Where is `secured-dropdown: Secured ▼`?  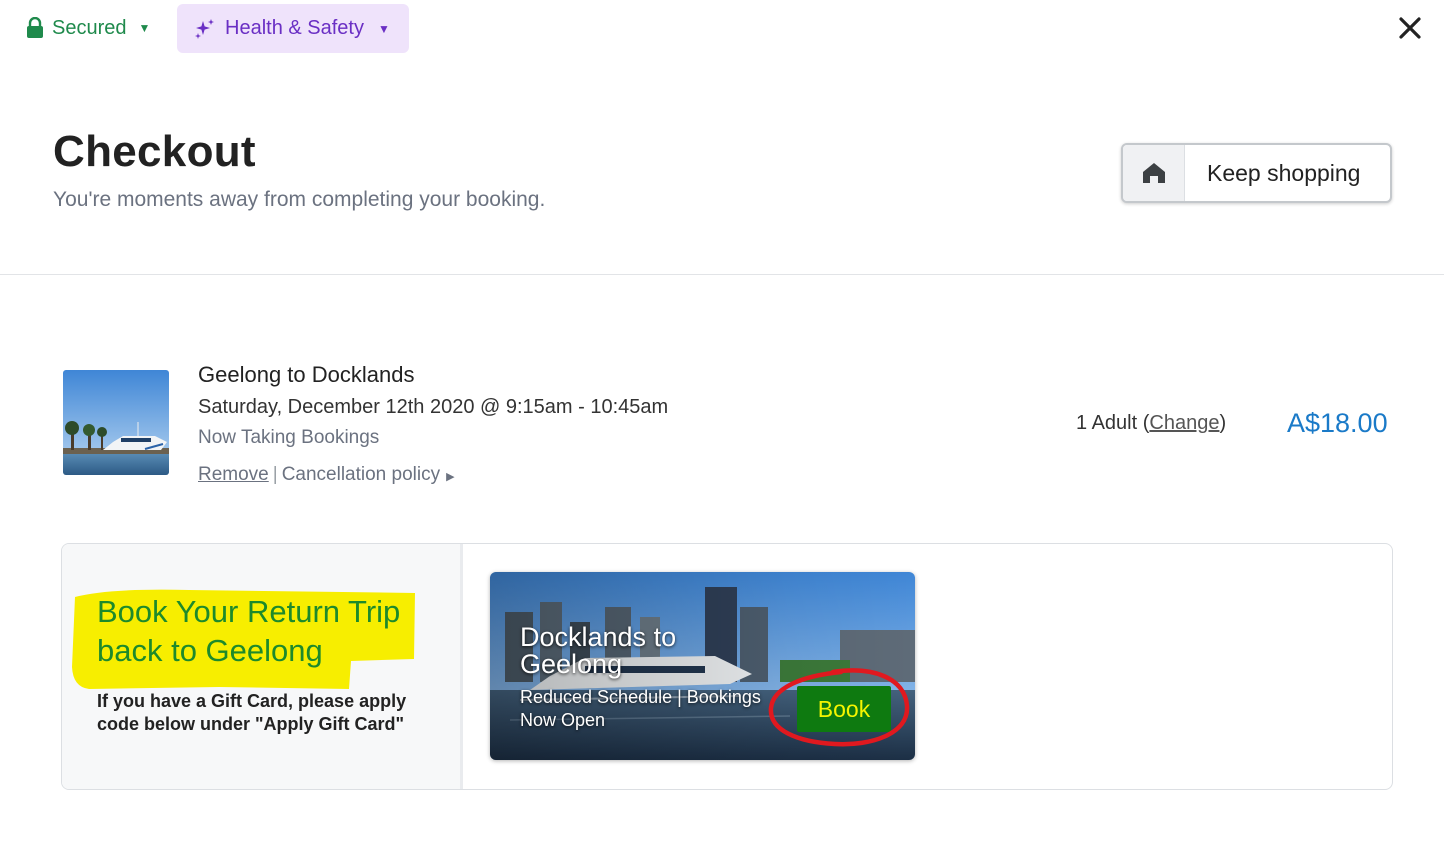 secured-dropdown: Secured ▼ is located at coordinates (88, 28).